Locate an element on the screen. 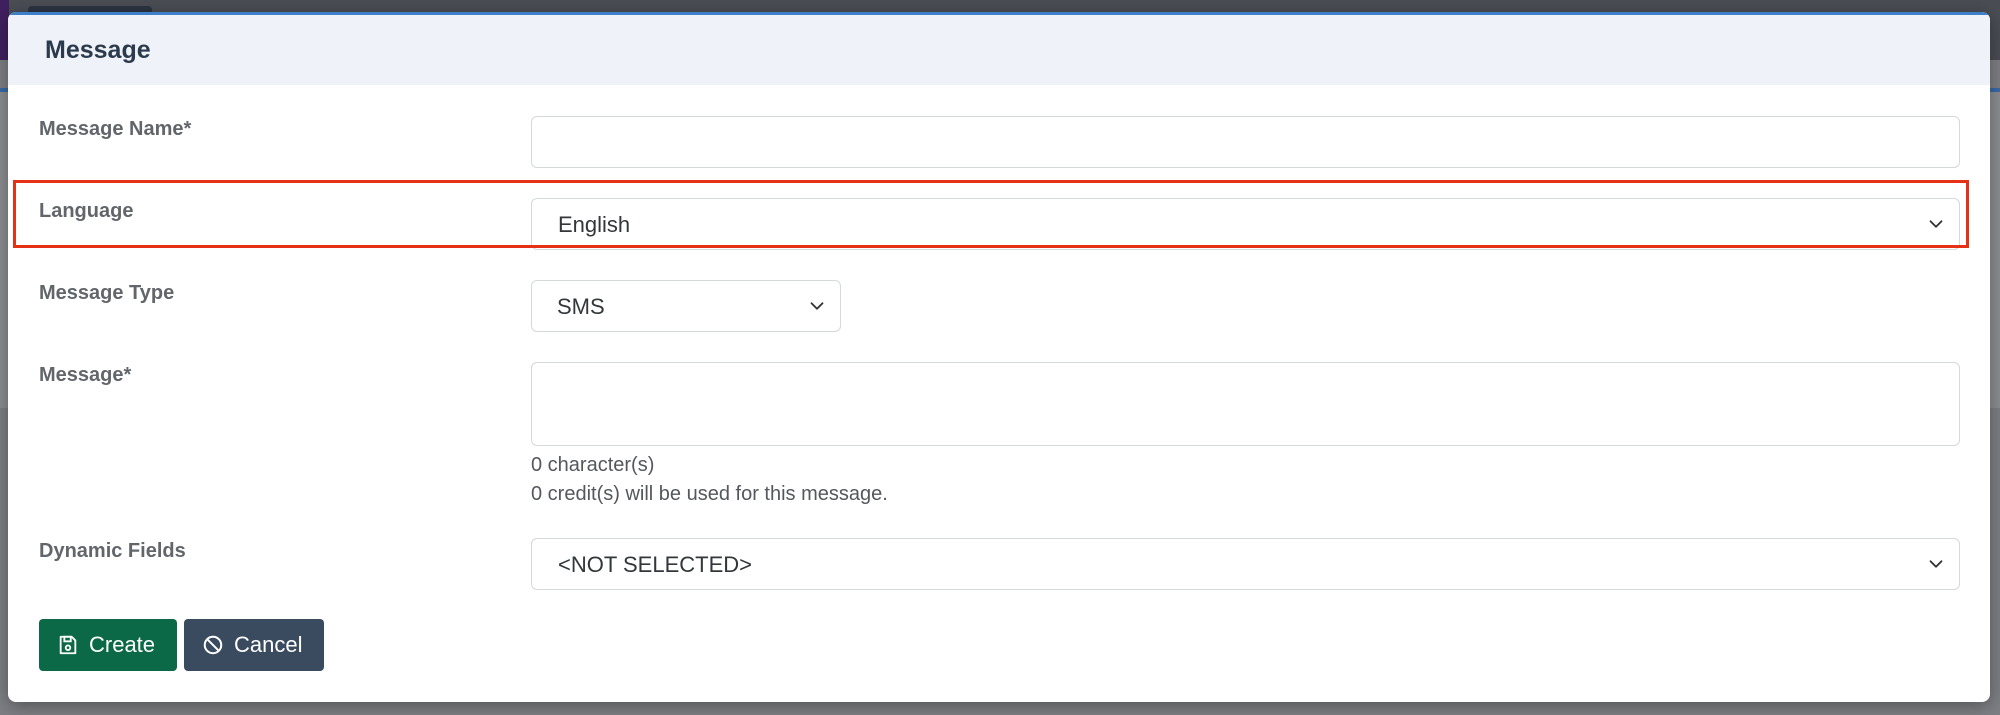  cancel-button: Cancel is located at coordinates (254, 645).